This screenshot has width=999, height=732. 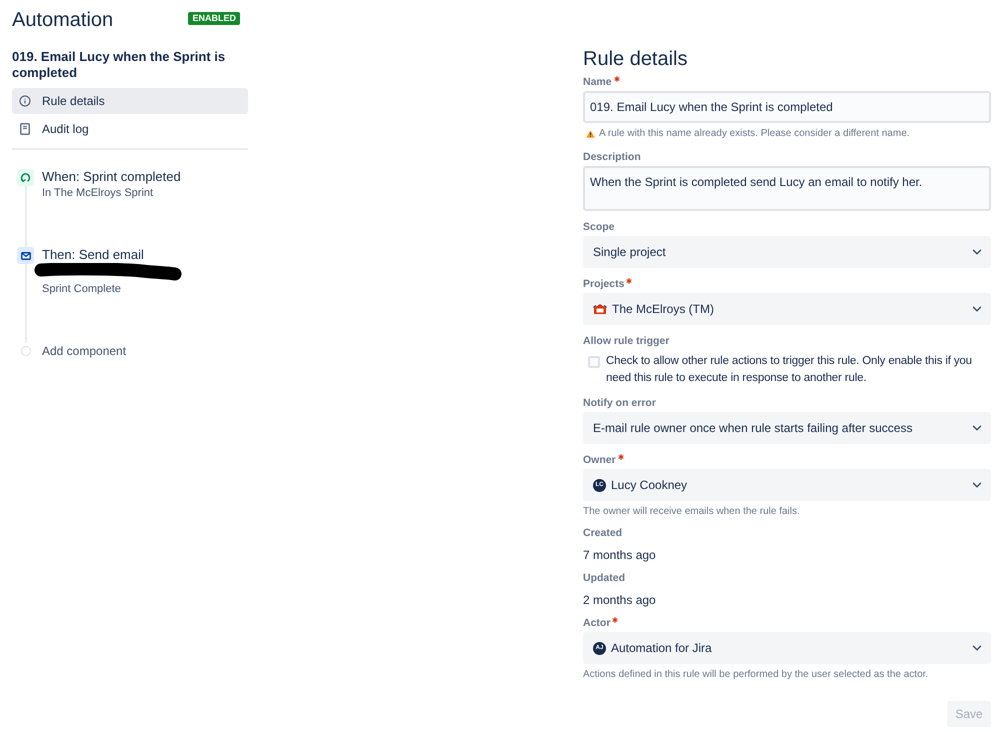 What do you see at coordinates (604, 578) in the screenshot?
I see `field-label: Updated` at bounding box center [604, 578].